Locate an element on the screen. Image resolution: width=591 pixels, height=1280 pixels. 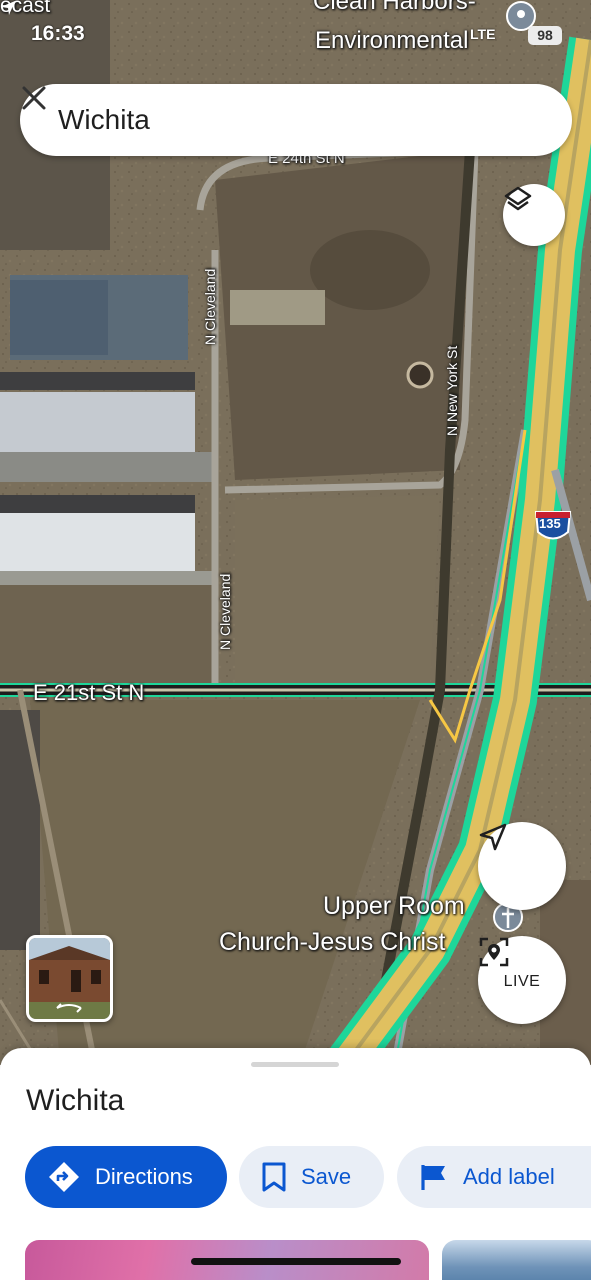
street-view-image is located at coordinates (69, 978).